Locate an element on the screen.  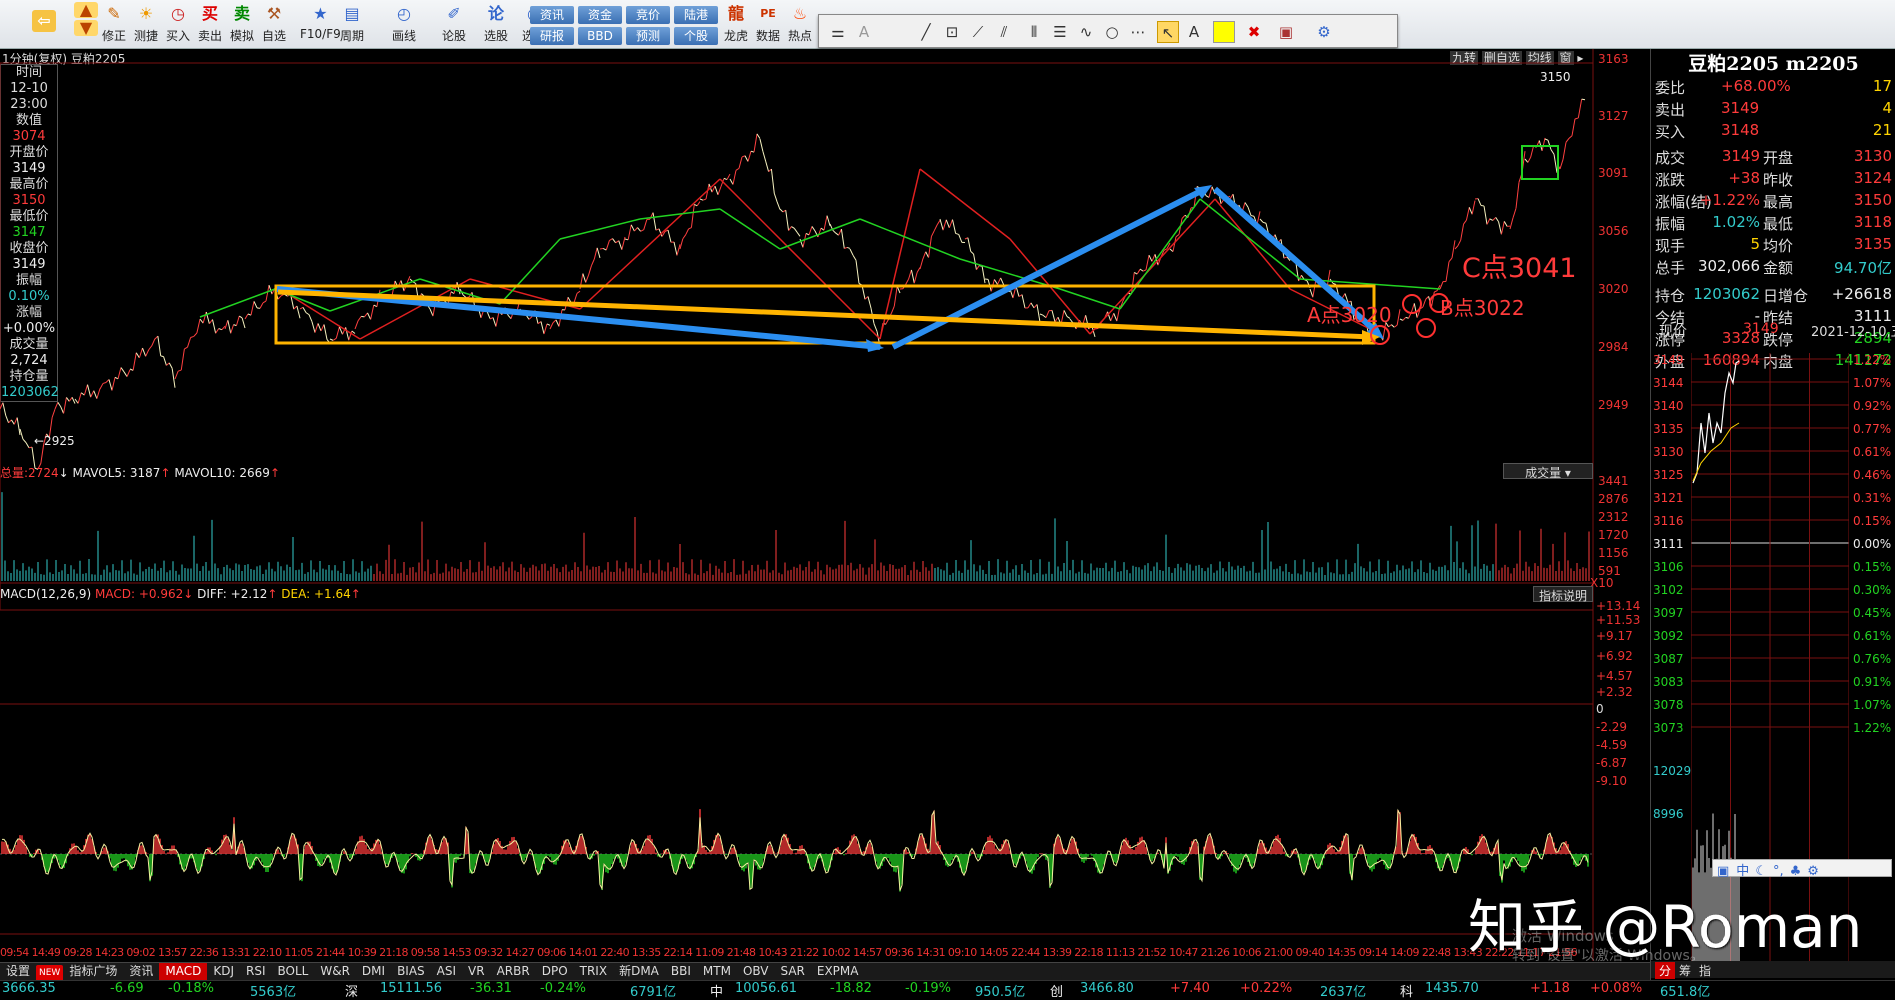
color-swatch-icon is located at coordinates (1224, 32).